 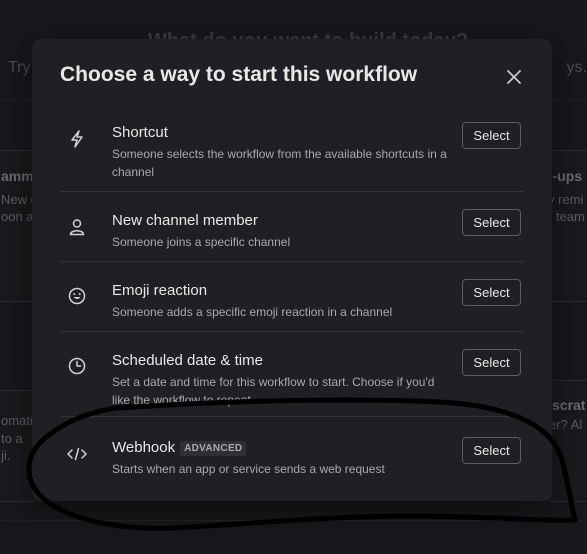 What do you see at coordinates (140, 132) in the screenshot?
I see `option-title: Shortcut` at bounding box center [140, 132].